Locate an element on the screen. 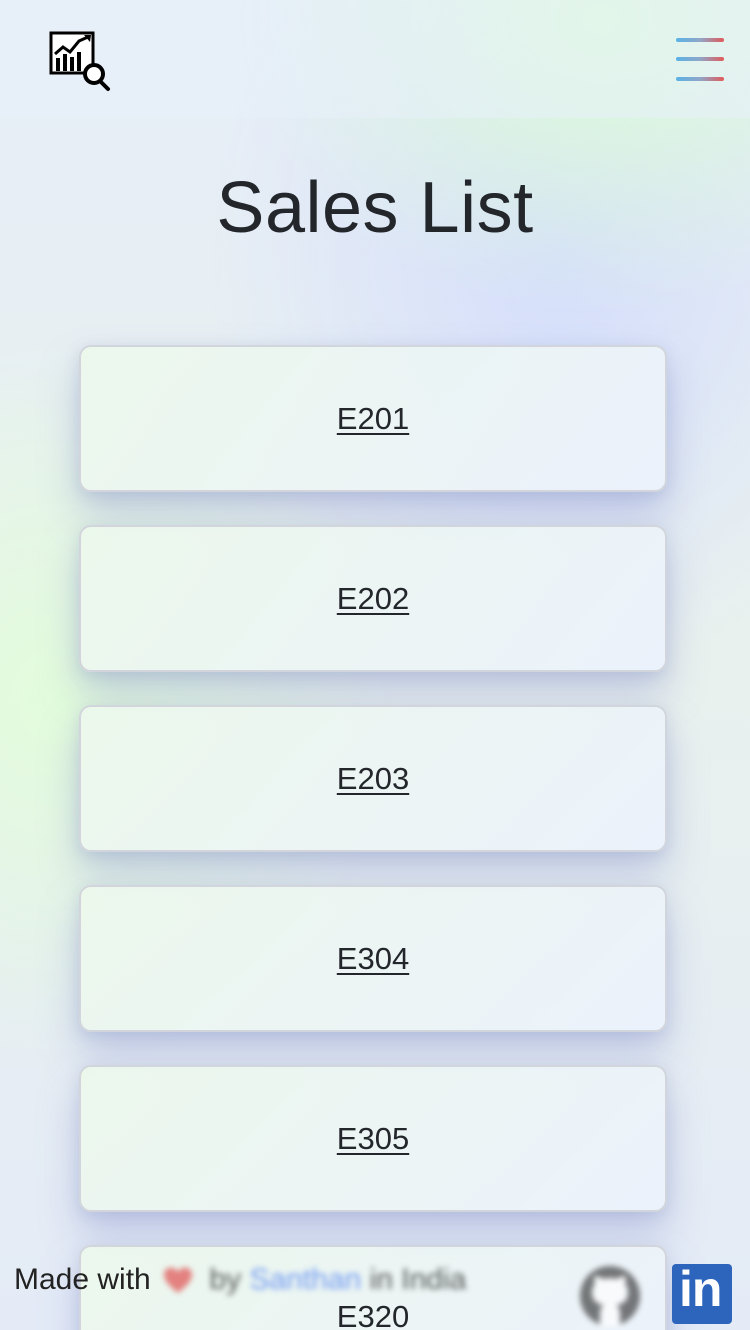  linkedin-icon: in is located at coordinates (702, 1292).